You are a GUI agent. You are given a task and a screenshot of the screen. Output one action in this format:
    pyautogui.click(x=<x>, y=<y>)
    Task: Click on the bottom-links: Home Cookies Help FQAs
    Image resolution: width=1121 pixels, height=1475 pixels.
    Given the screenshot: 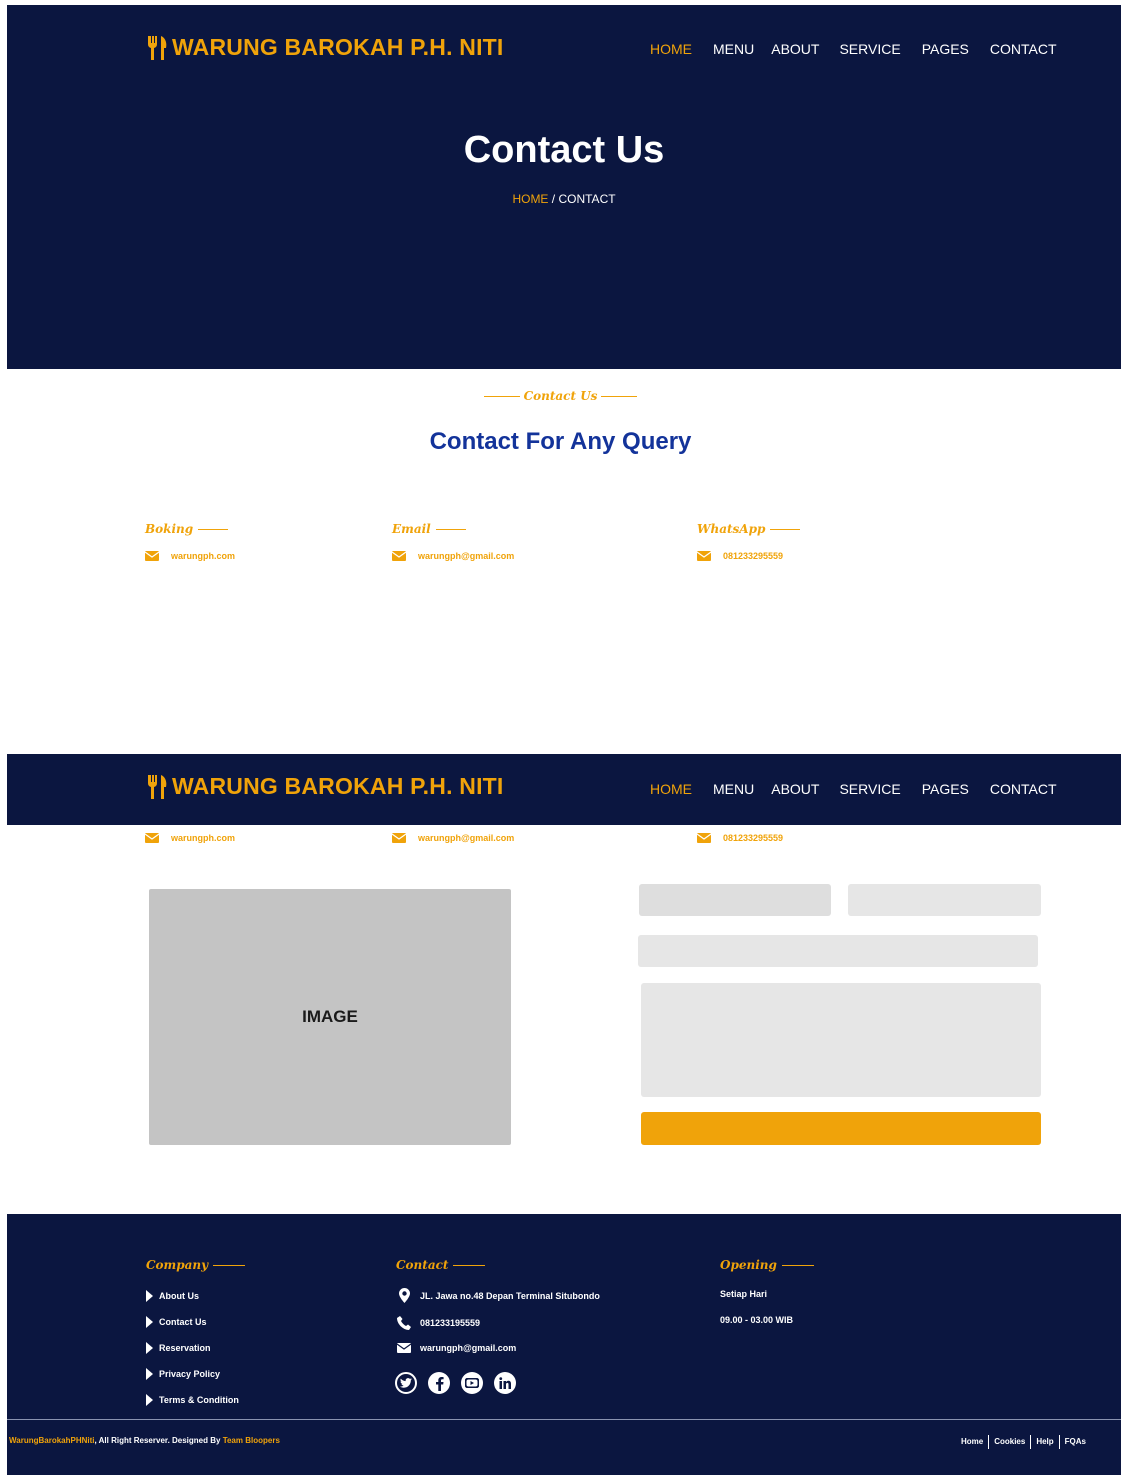 What is the action you would take?
    pyautogui.click(x=1023, y=1442)
    